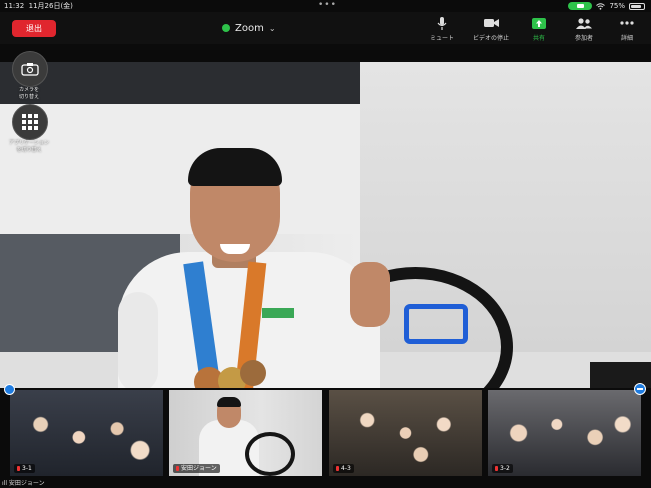 This screenshot has height=488, width=651. What do you see at coordinates (253, 373) in the screenshot?
I see `medal` at bounding box center [253, 373].